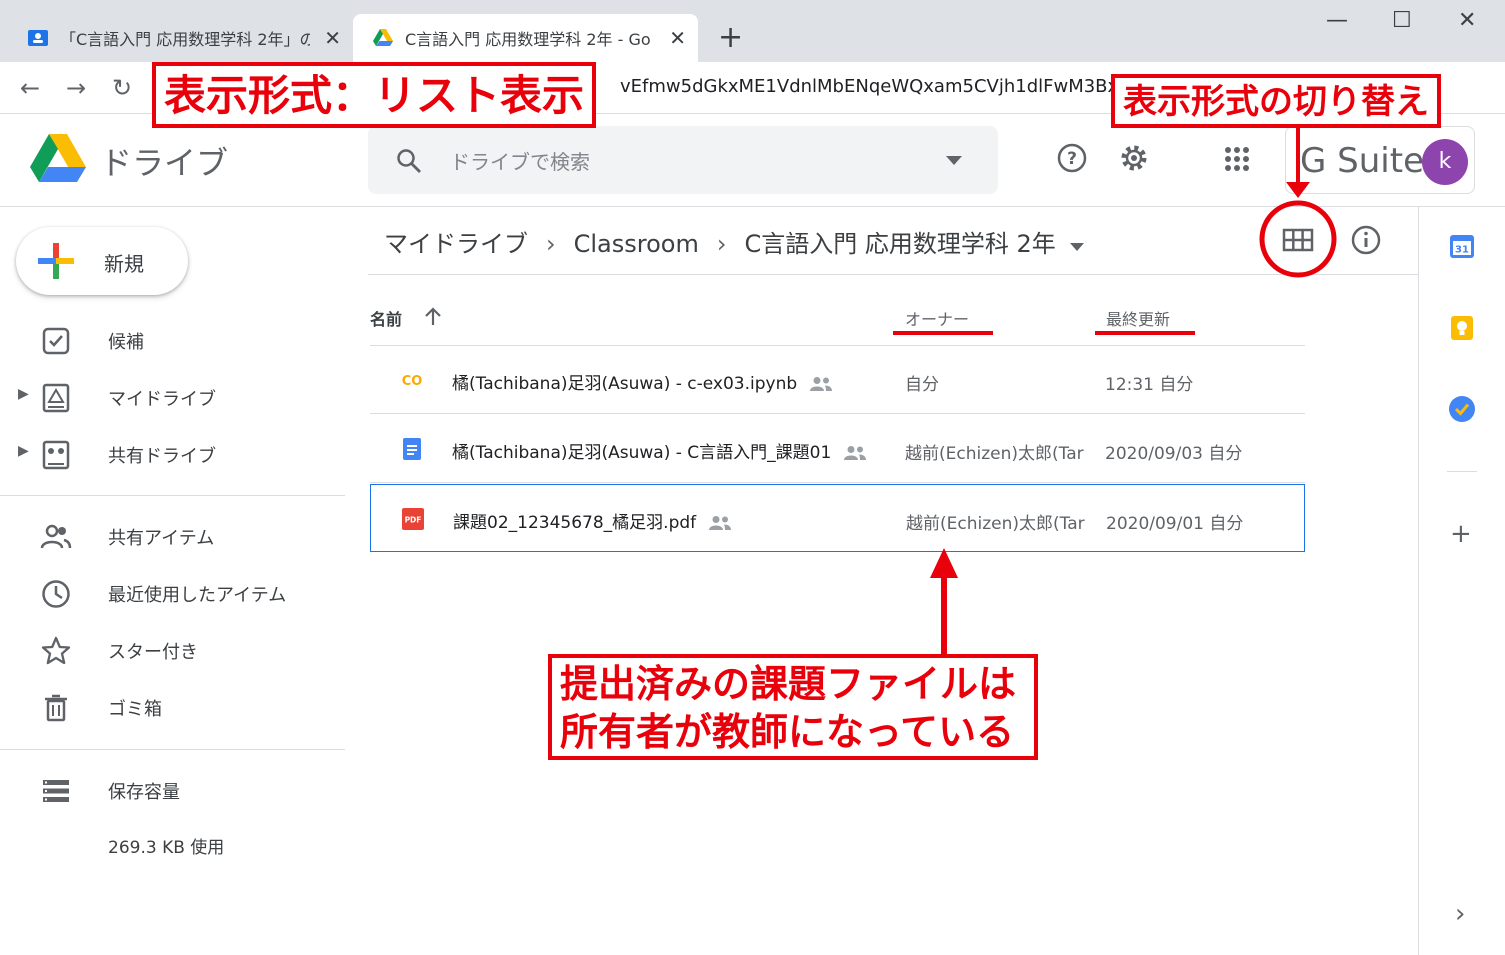 This screenshot has height=955, width=1505. I want to click on search-box: ドライブで検索, so click(683, 160).